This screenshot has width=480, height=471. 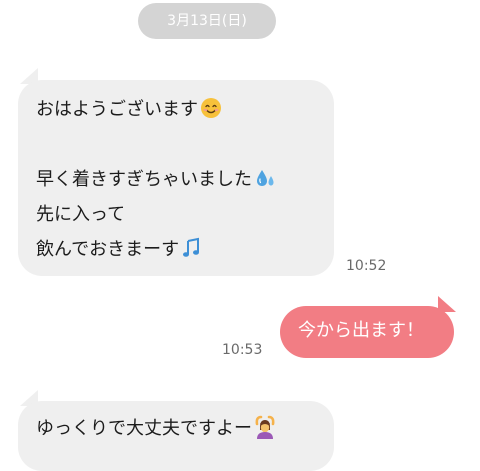 I want to click on message-line: ゆっくりで大丈夫ですよー, so click(x=185, y=428).